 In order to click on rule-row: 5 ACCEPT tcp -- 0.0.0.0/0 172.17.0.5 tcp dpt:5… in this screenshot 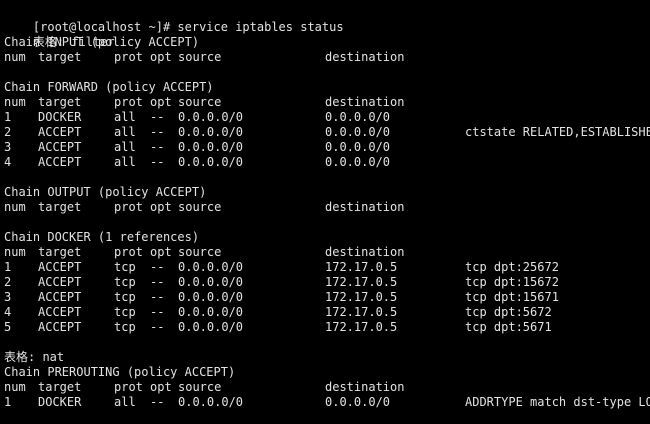, I will do `click(327, 327)`.